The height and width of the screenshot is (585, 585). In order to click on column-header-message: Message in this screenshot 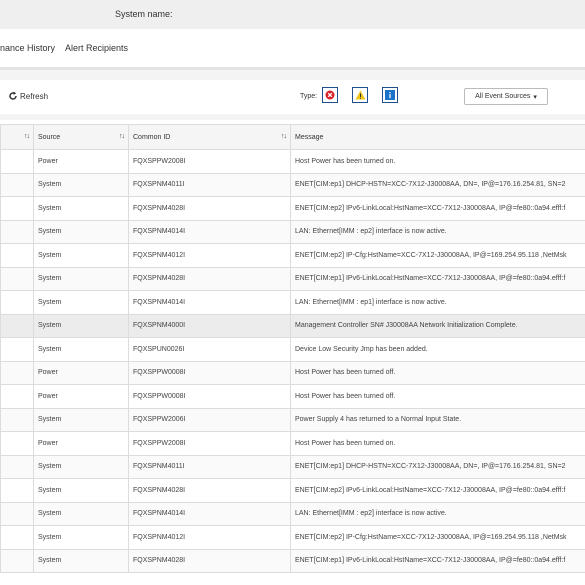, I will do `click(437, 137)`.